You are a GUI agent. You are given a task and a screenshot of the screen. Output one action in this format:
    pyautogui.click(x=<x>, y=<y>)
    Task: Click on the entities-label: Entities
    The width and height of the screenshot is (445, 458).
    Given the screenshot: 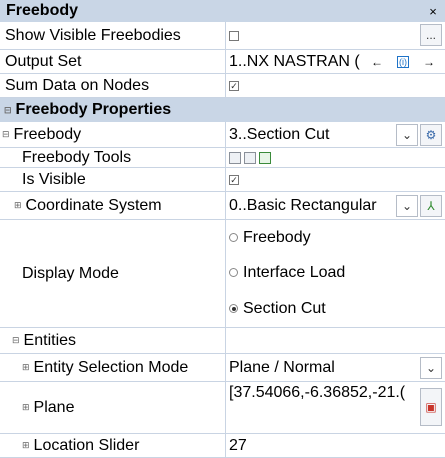 What is the action you would take?
    pyautogui.click(x=50, y=340)
    